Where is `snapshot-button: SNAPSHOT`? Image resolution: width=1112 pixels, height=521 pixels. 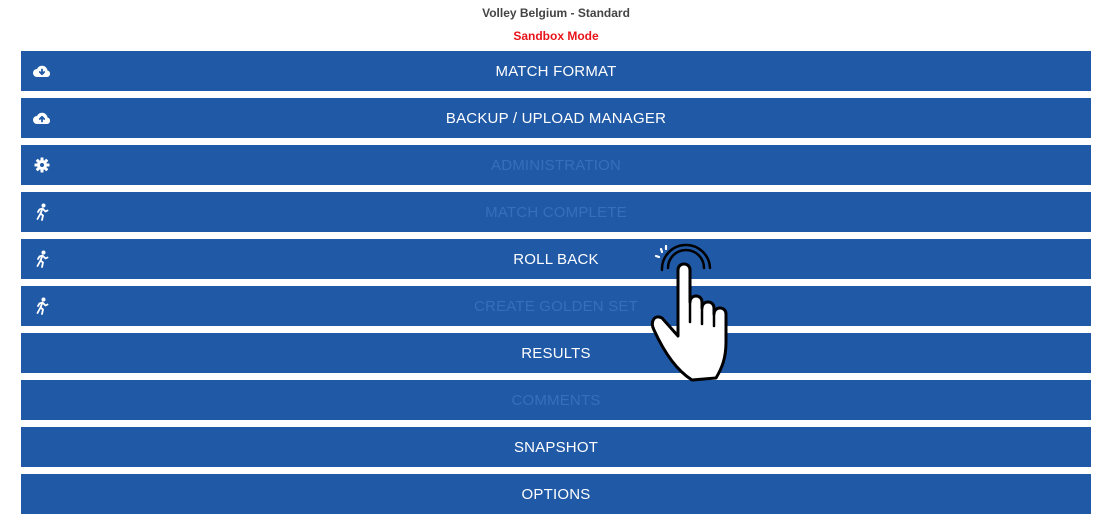
snapshot-button: SNAPSHOT is located at coordinates (556, 447).